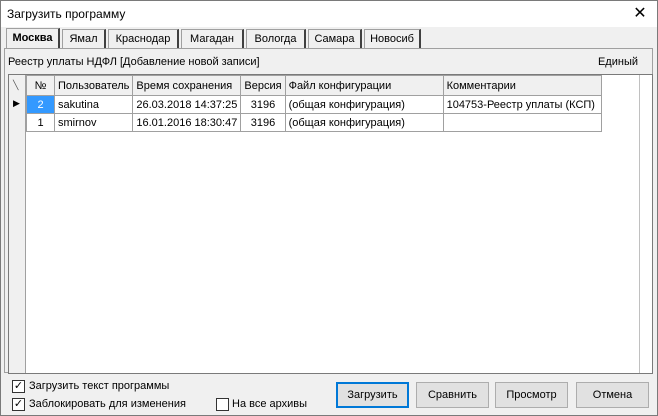  Describe the element at coordinates (33, 39) in the screenshot. I see `tab-moskva: Москва` at that location.